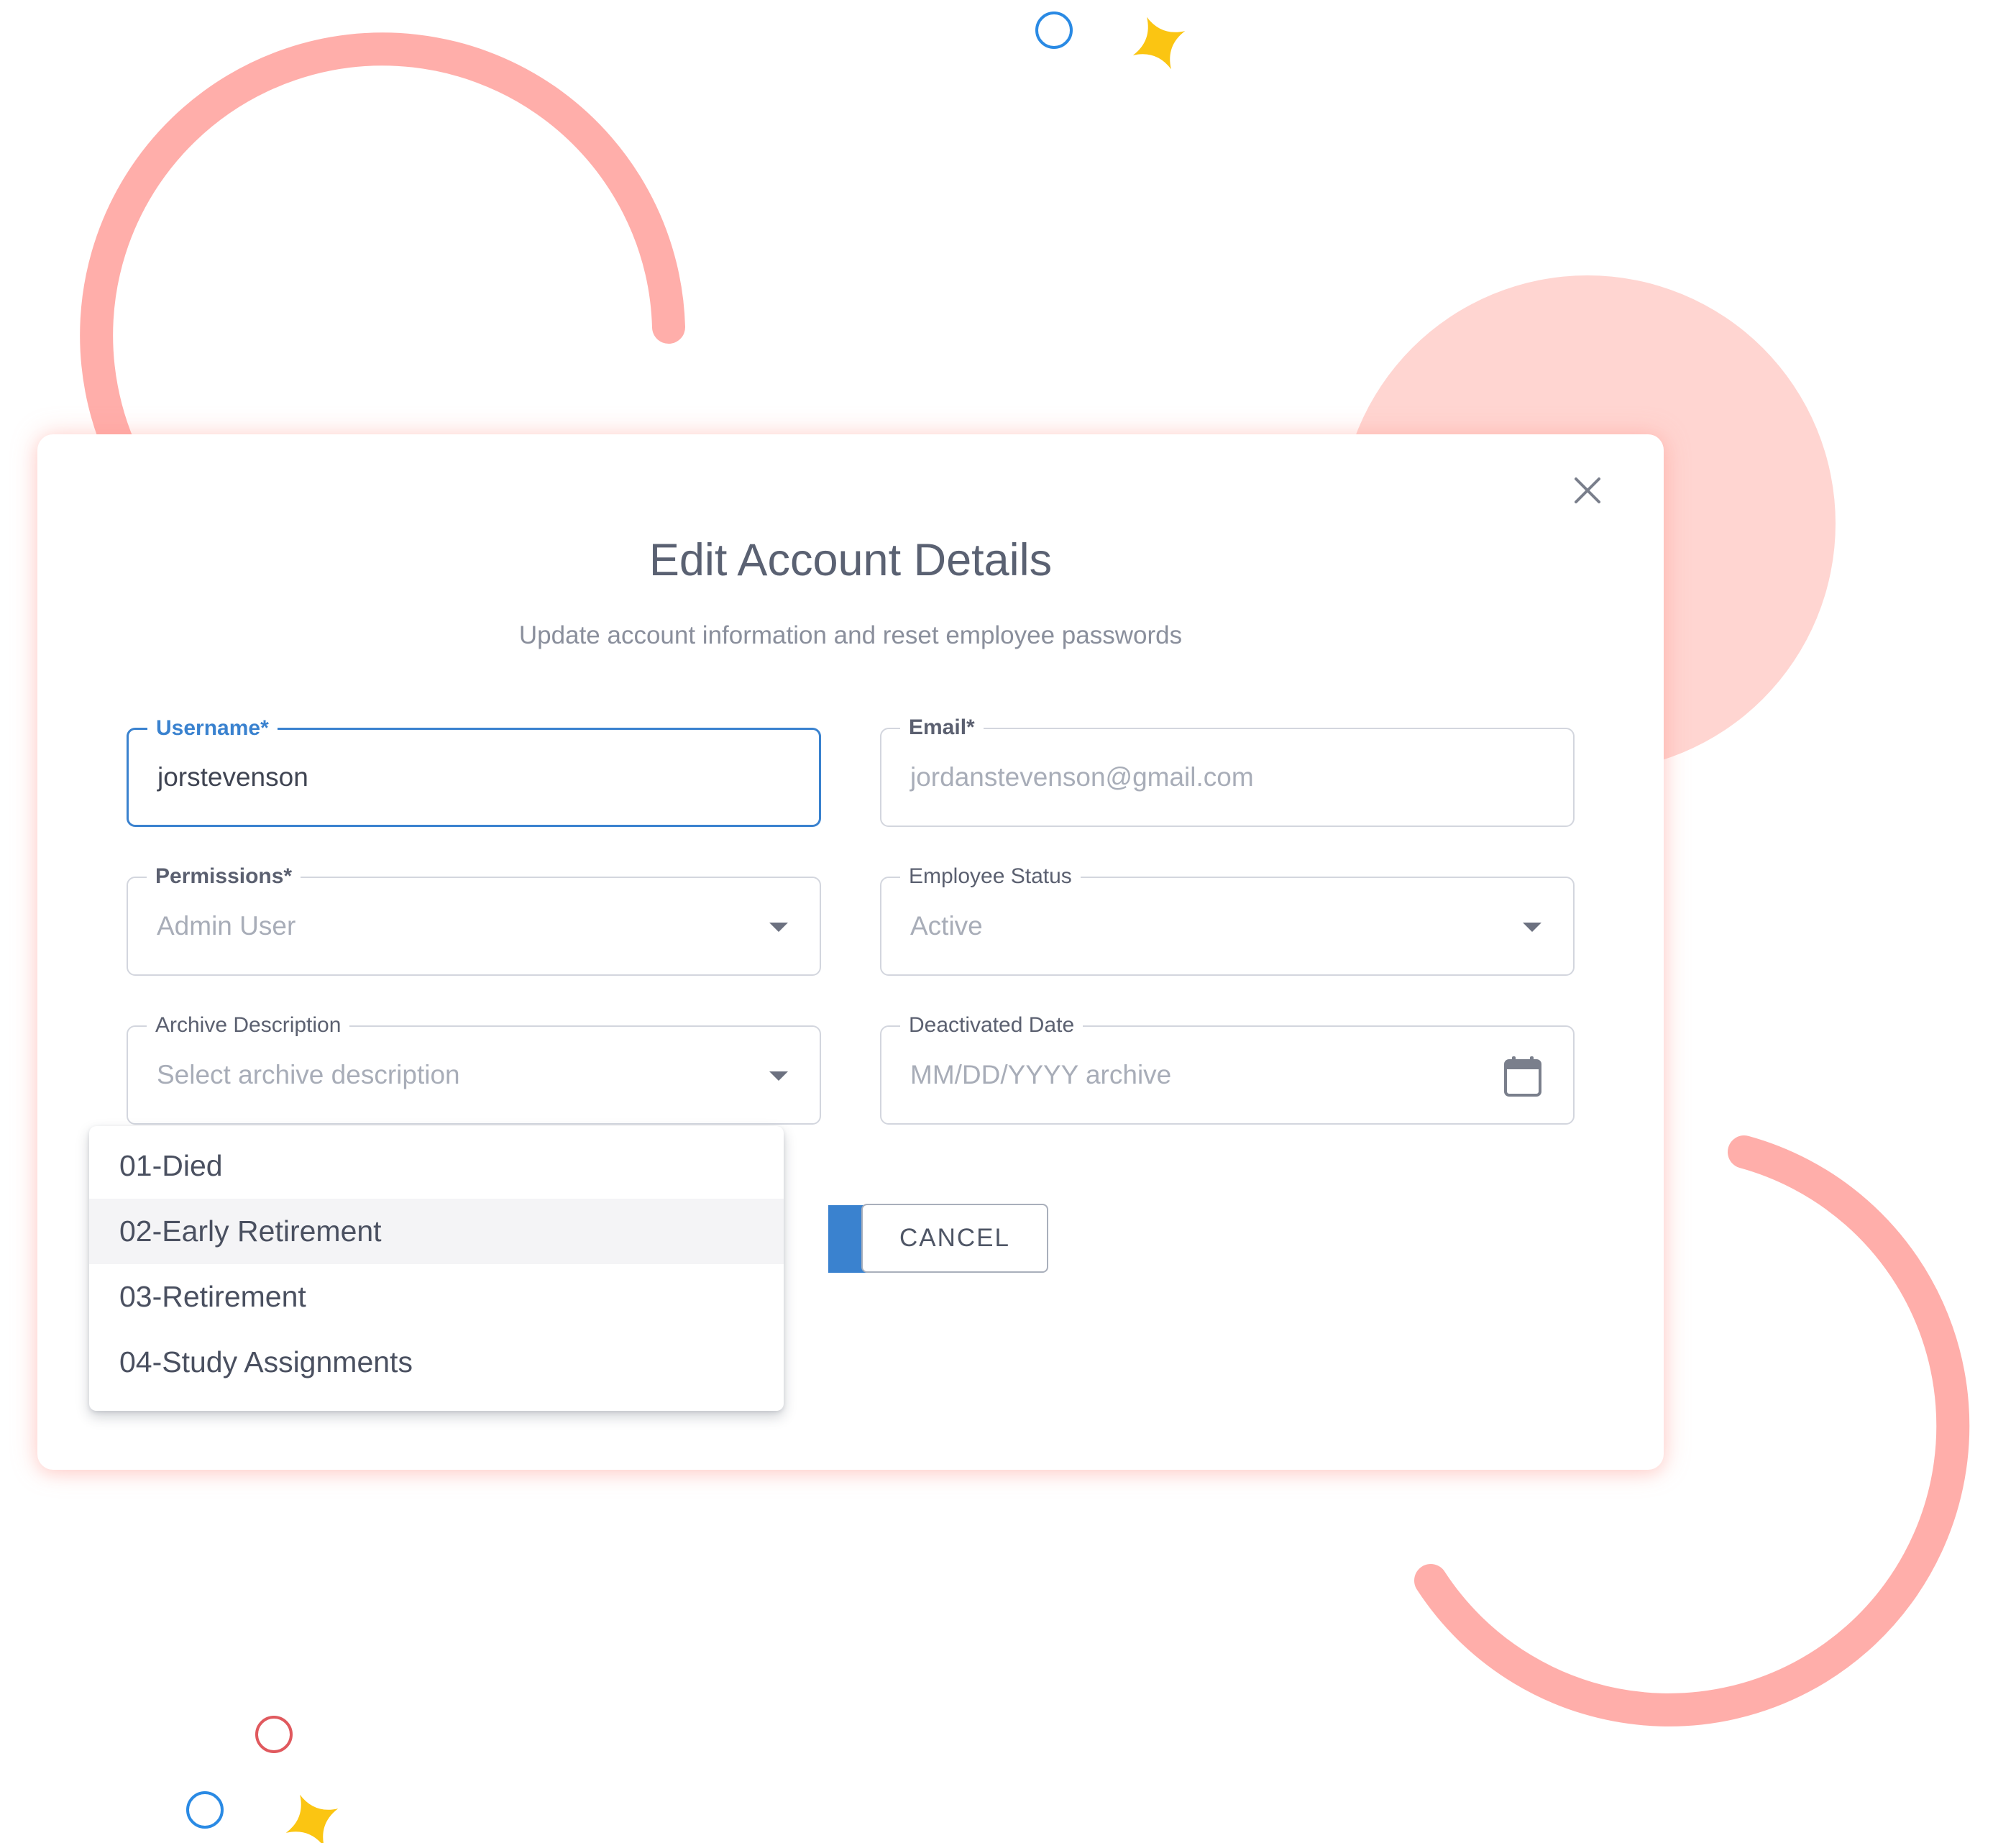  What do you see at coordinates (233, 777) in the screenshot?
I see `username-value: jorstevenson` at bounding box center [233, 777].